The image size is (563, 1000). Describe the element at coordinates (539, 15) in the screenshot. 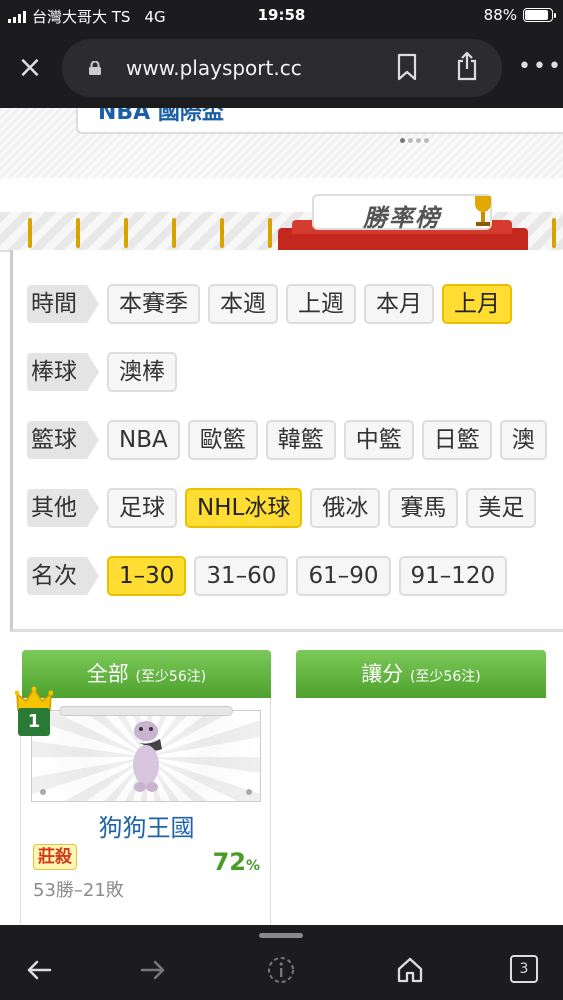

I see `battery-icon` at that location.